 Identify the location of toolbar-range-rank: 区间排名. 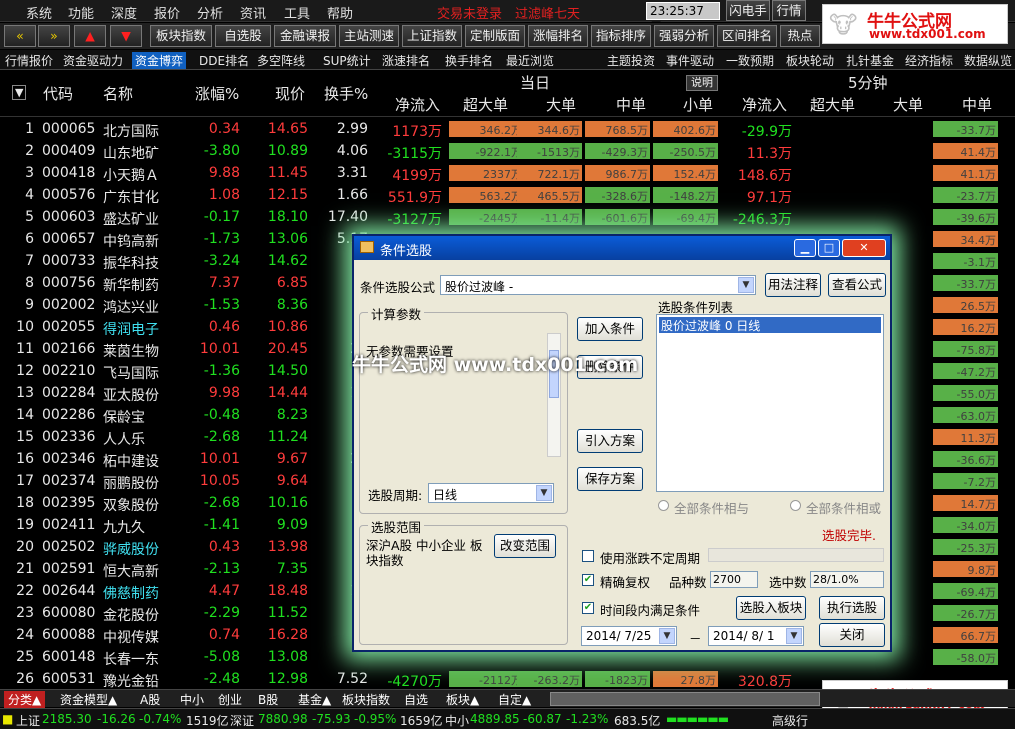
(747, 36).